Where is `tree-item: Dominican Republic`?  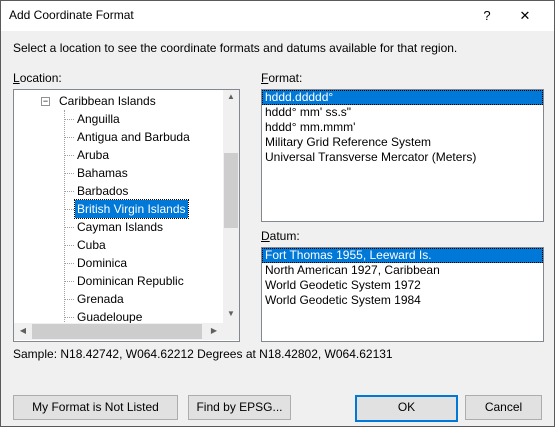 tree-item: Dominican Republic is located at coordinates (118, 281).